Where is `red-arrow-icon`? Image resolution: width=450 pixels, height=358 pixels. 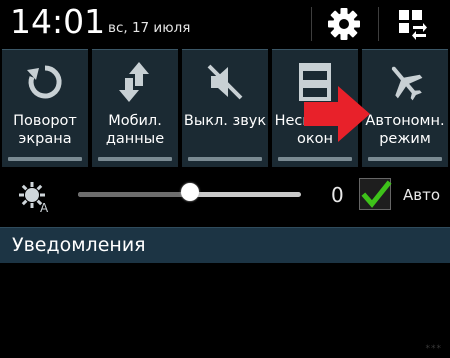 red-arrow-icon is located at coordinates (337, 114).